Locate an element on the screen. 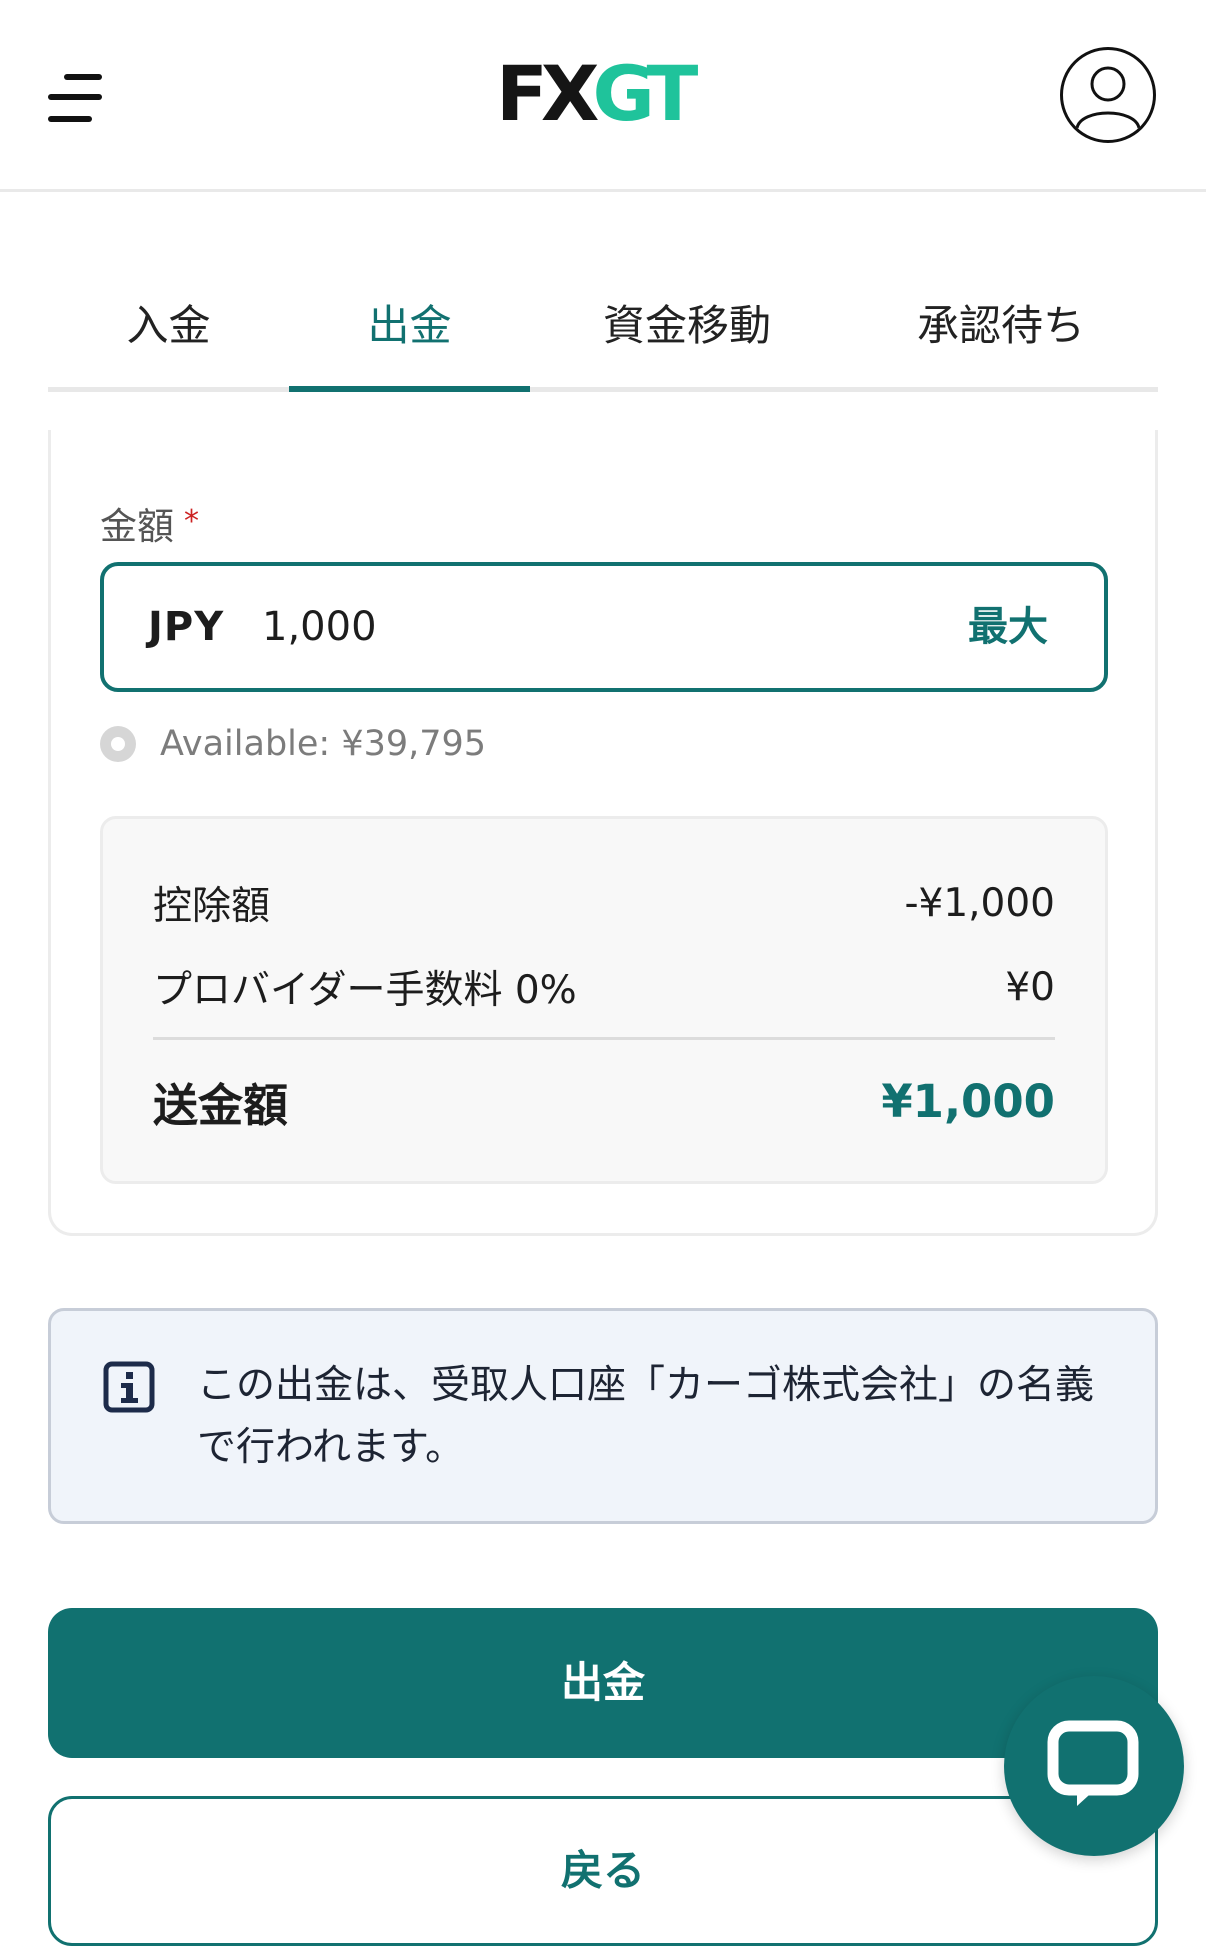  hamburger-menu-icon is located at coordinates (76, 98).